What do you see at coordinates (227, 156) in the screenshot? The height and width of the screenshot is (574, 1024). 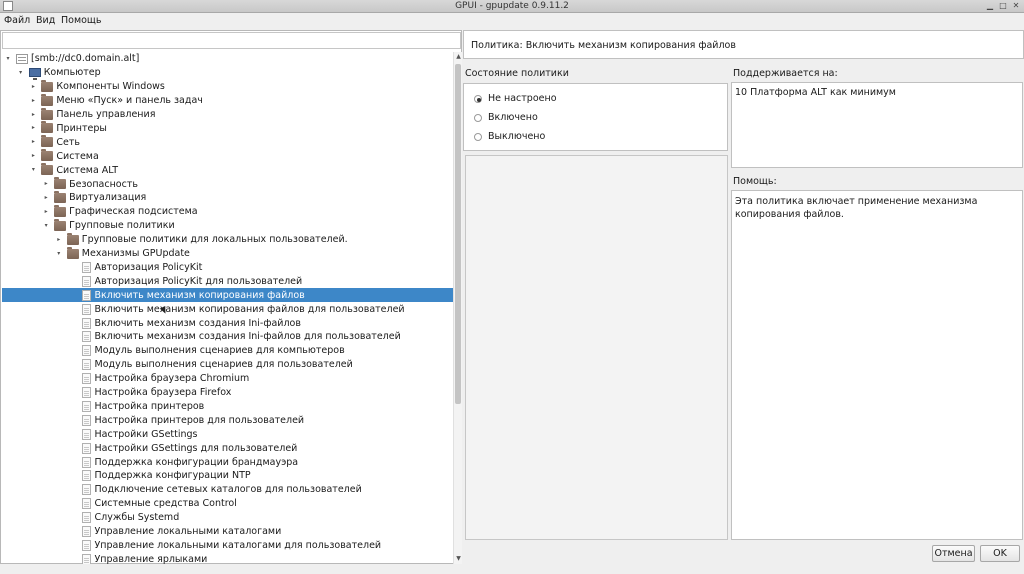 I see `tree-row: ▸ Система` at bounding box center [227, 156].